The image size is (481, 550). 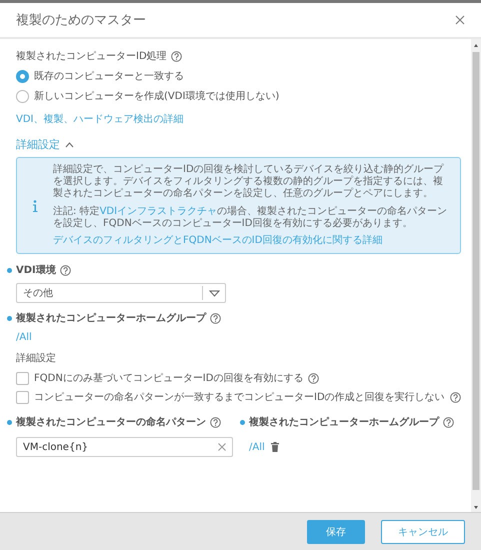 I want to click on advanced-settings-toggle: 詳細設定, so click(x=38, y=144).